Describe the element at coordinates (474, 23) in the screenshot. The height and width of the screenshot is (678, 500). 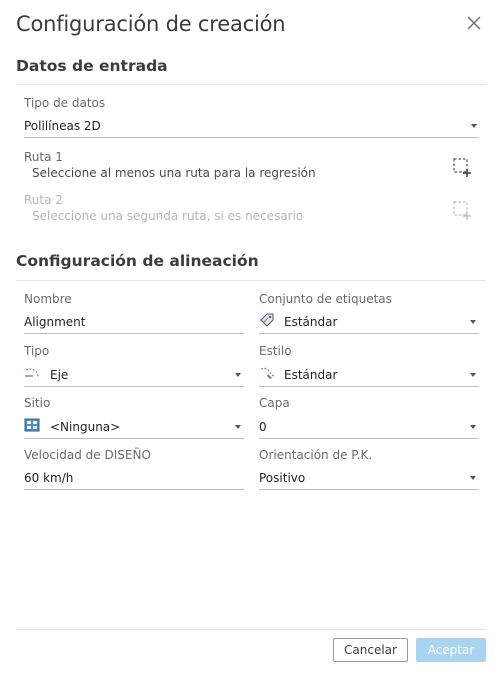
I see `close-icon` at that location.